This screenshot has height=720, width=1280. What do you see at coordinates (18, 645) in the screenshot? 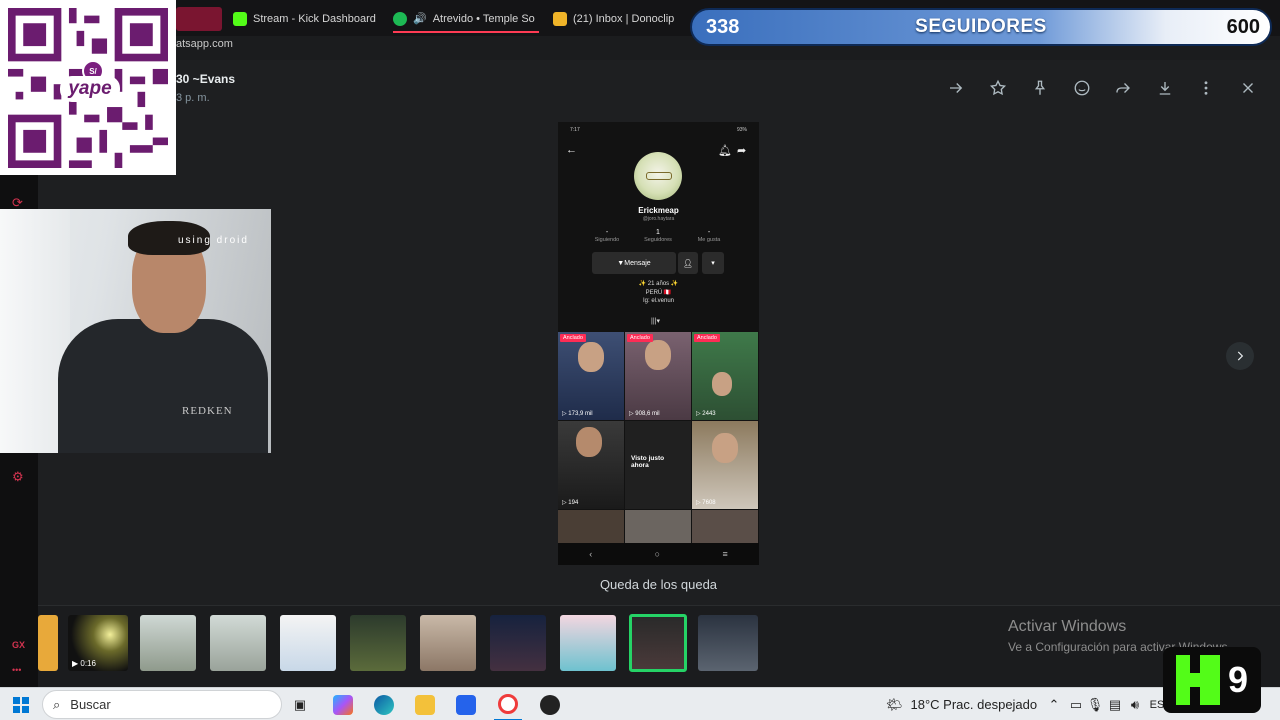
I see `gx-icon: GX` at bounding box center [18, 645].